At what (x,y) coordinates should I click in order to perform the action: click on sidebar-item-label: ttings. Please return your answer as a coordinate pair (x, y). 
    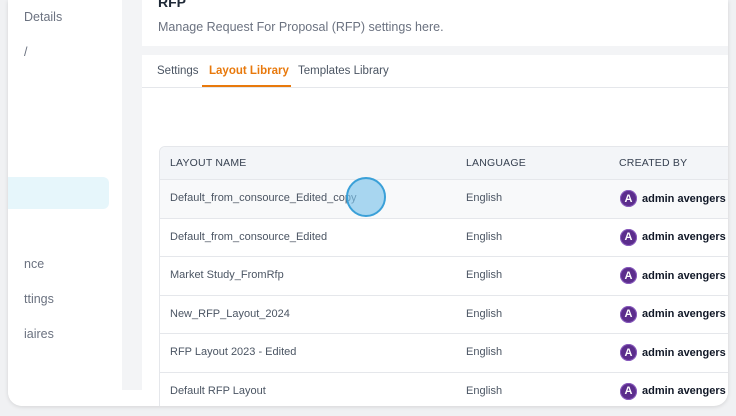
    Looking at the image, I should click on (39, 299).